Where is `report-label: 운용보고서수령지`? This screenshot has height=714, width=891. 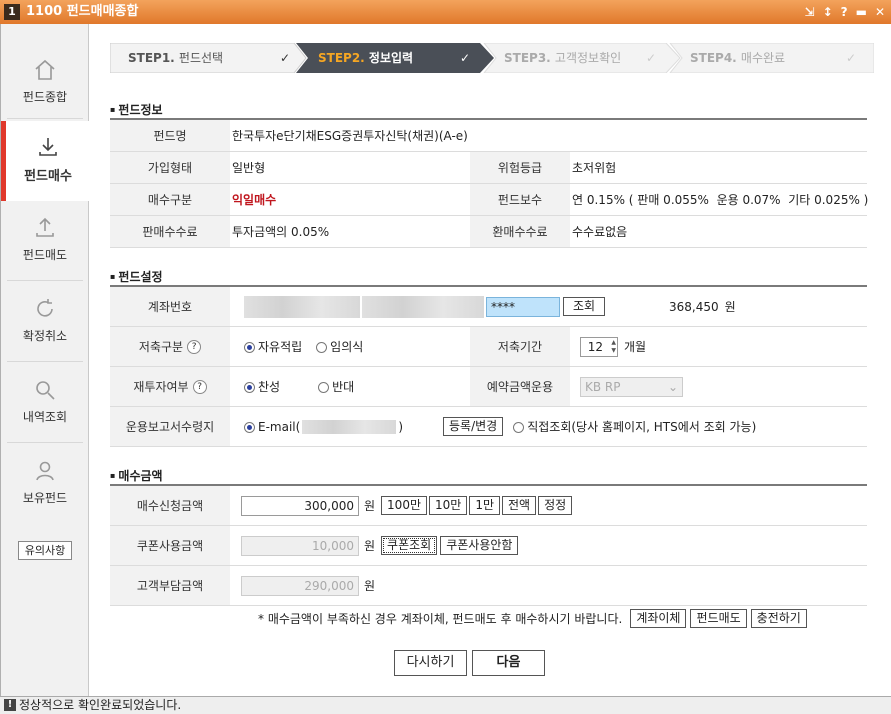 report-label: 운용보고서수령지 is located at coordinates (170, 426).